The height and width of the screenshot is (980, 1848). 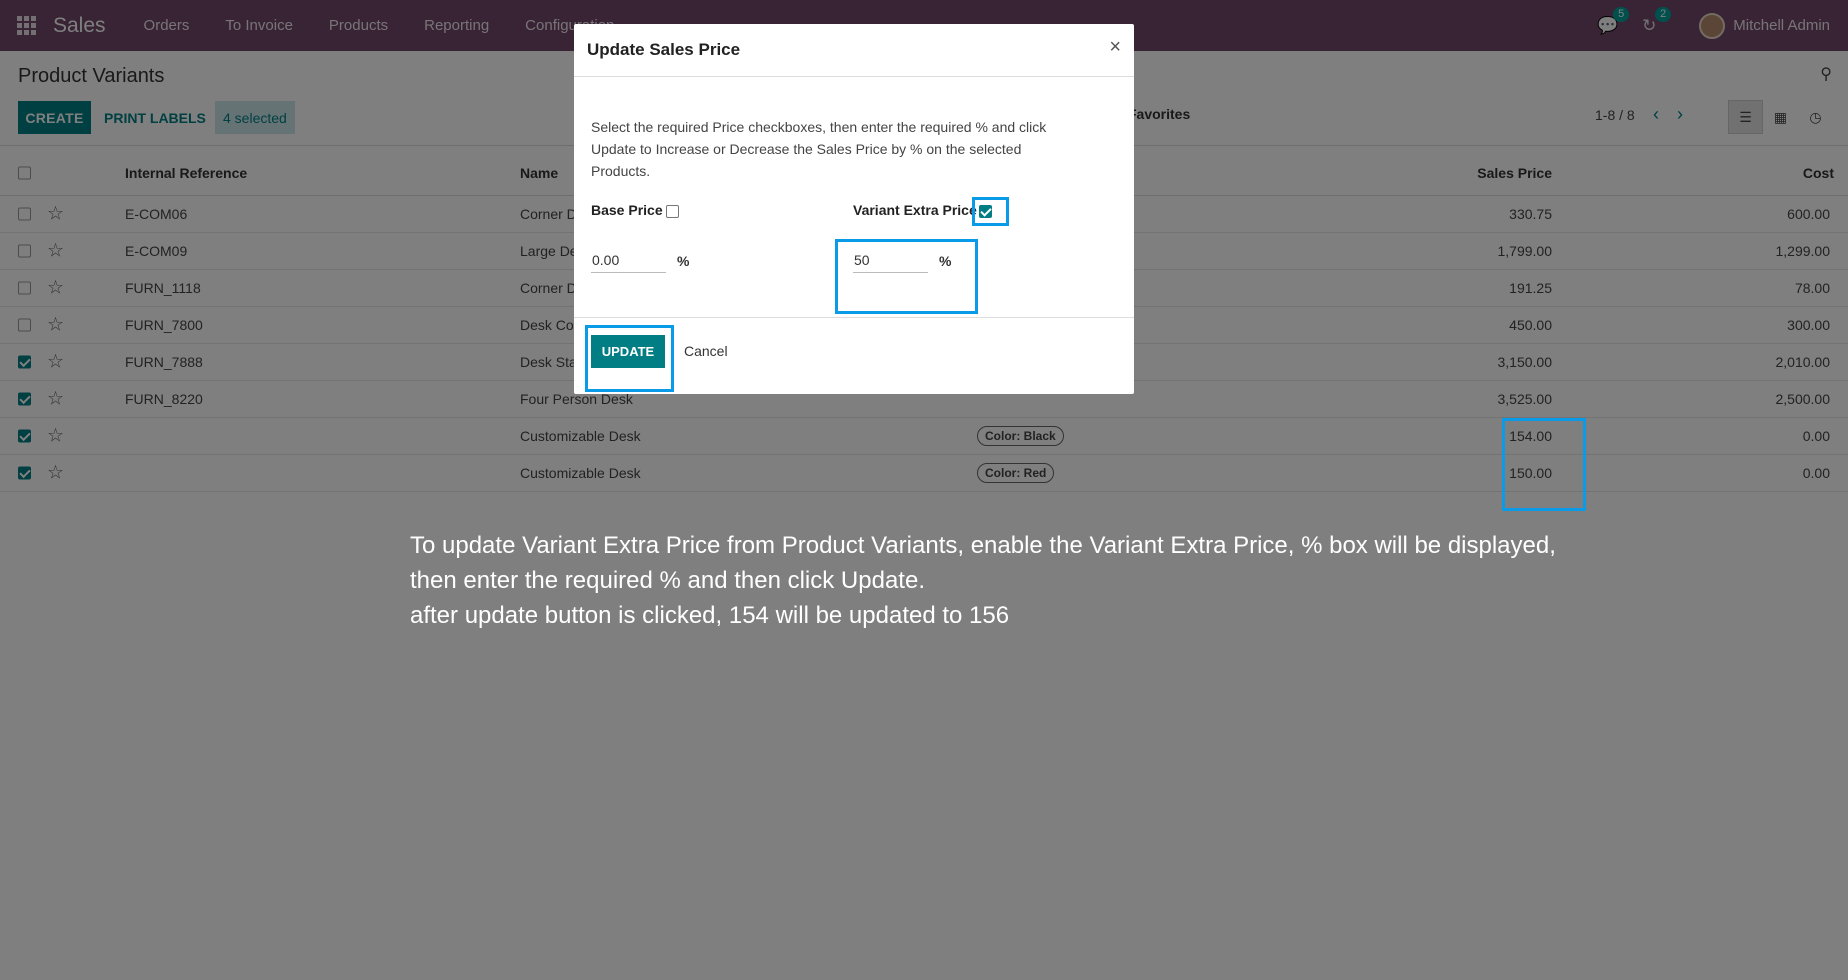 I want to click on highlight-update-button-box, so click(x=629, y=358).